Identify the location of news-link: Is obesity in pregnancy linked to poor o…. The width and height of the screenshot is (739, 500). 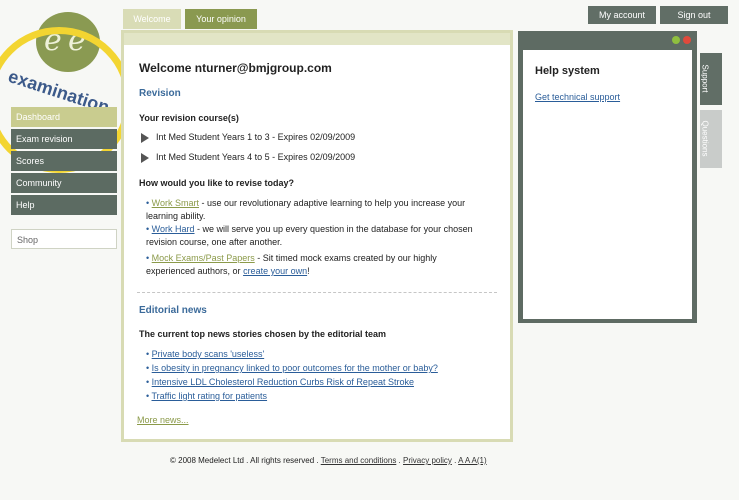
(295, 368).